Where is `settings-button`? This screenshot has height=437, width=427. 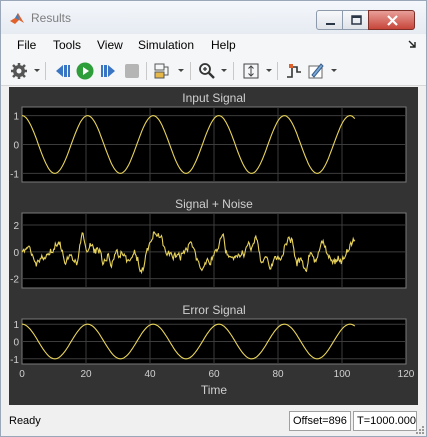 settings-button is located at coordinates (19, 71).